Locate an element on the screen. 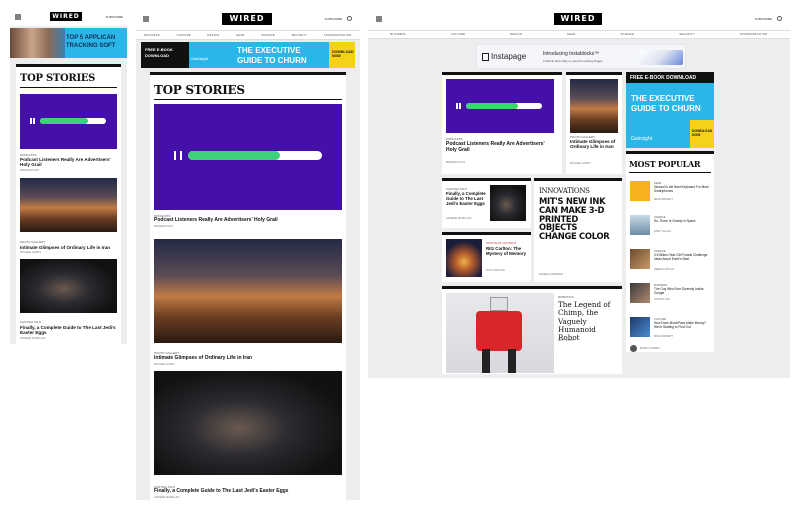  ad-badge: FREE E-BOOK DOWNLOAD is located at coordinates (670, 77).